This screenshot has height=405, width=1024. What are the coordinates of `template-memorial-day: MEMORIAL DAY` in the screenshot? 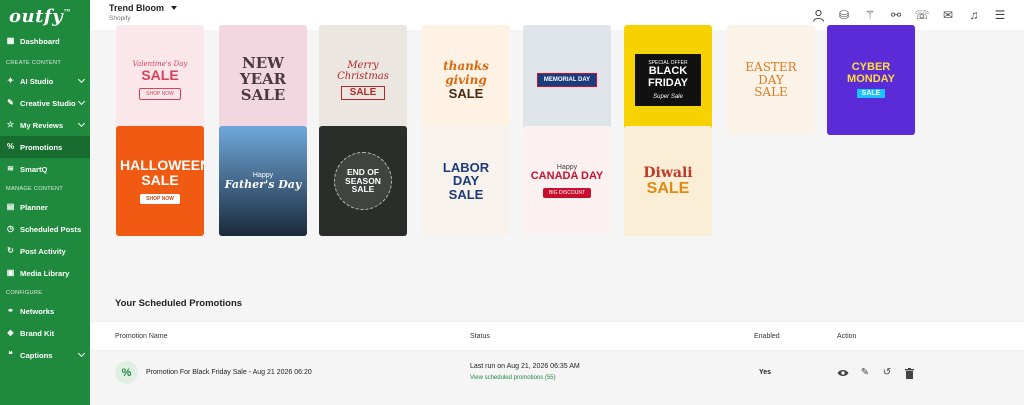 It's located at (567, 80).